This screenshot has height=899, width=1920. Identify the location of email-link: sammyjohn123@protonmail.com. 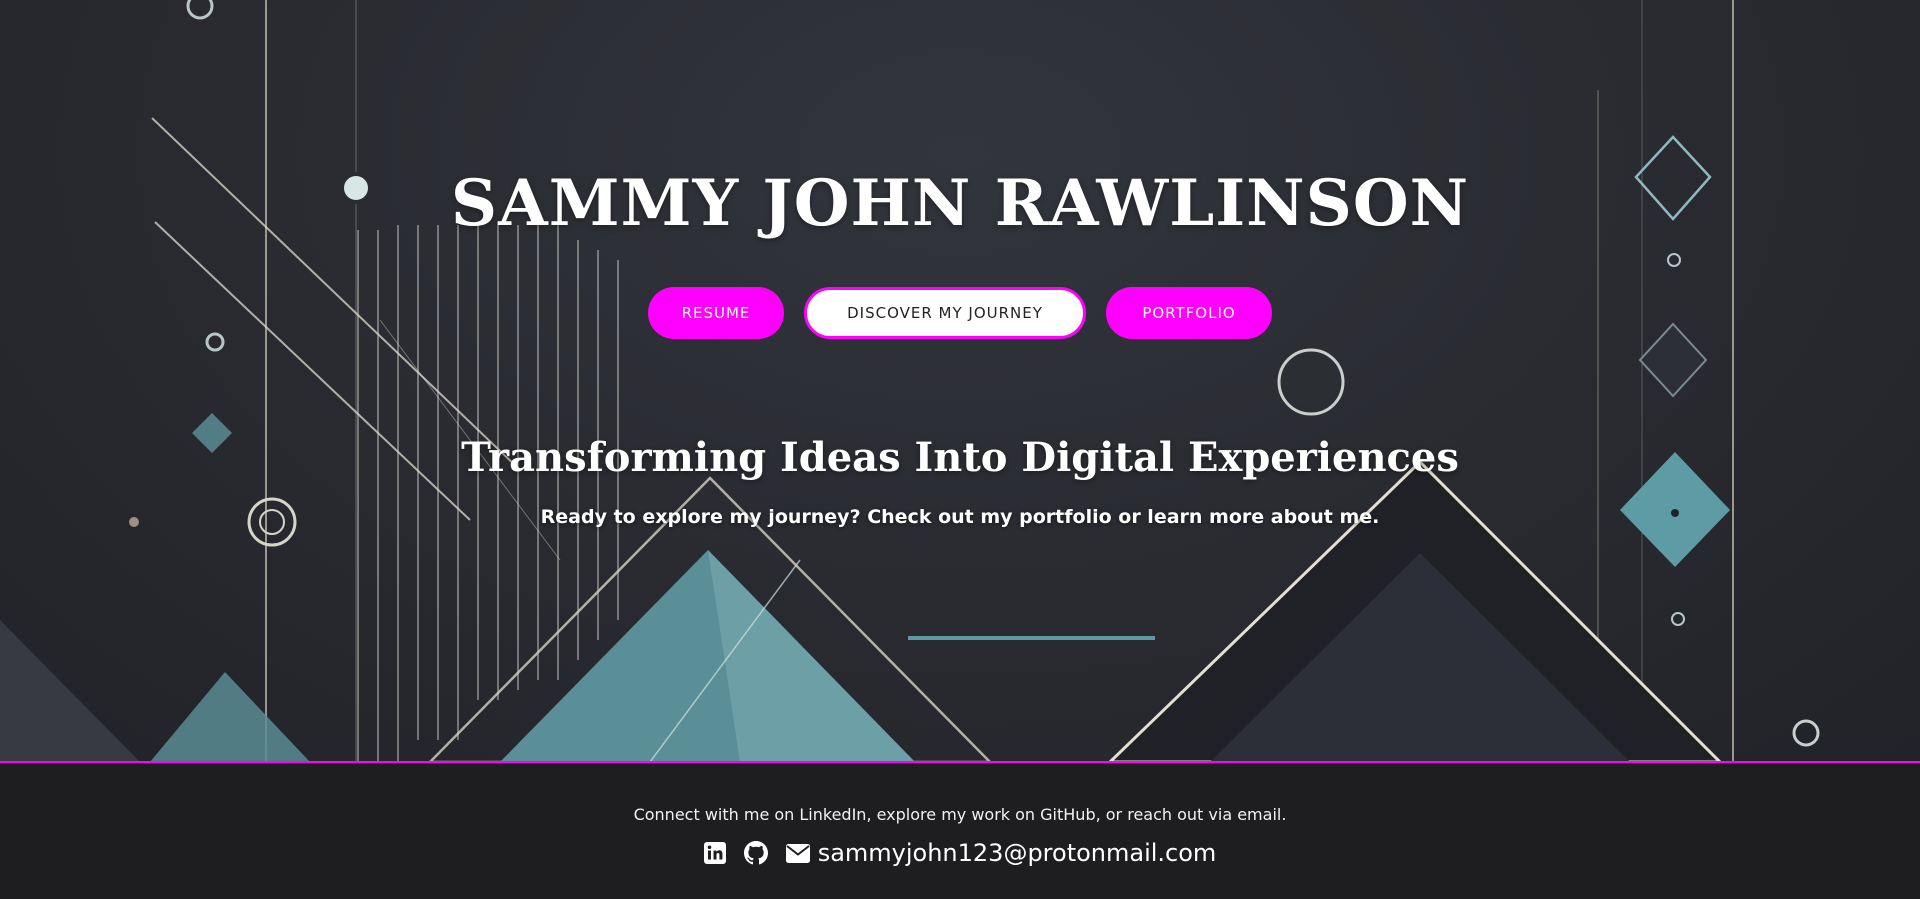
(1001, 853).